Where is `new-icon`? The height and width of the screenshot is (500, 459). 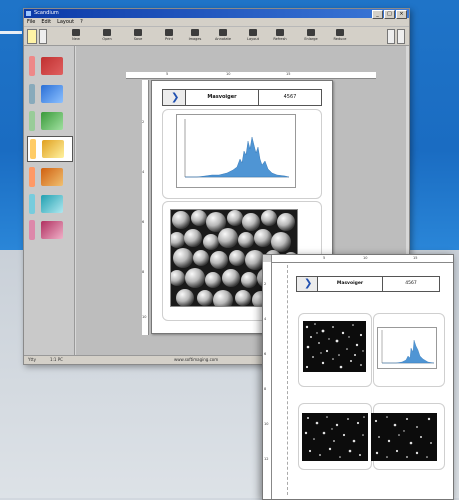
new-icon is located at coordinates (76, 32).